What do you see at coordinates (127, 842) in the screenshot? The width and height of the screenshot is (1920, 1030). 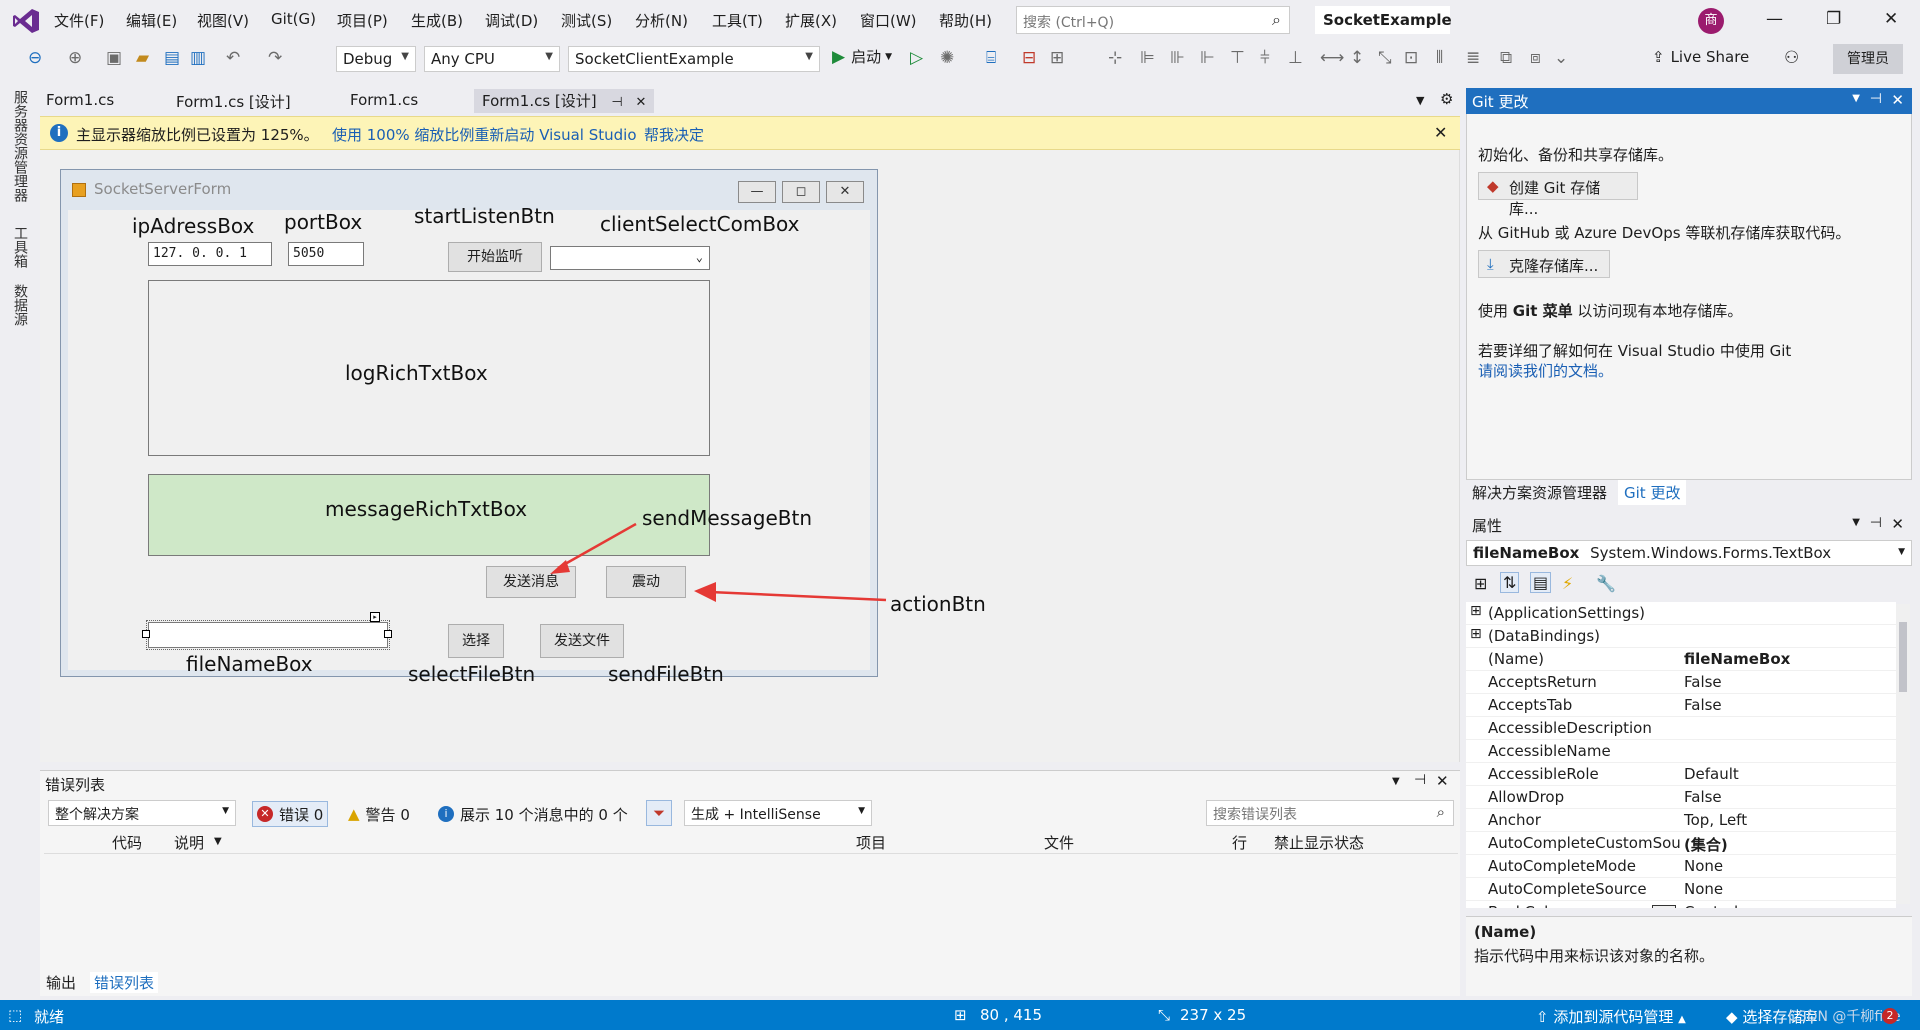 I see `column-code: 代码` at bounding box center [127, 842].